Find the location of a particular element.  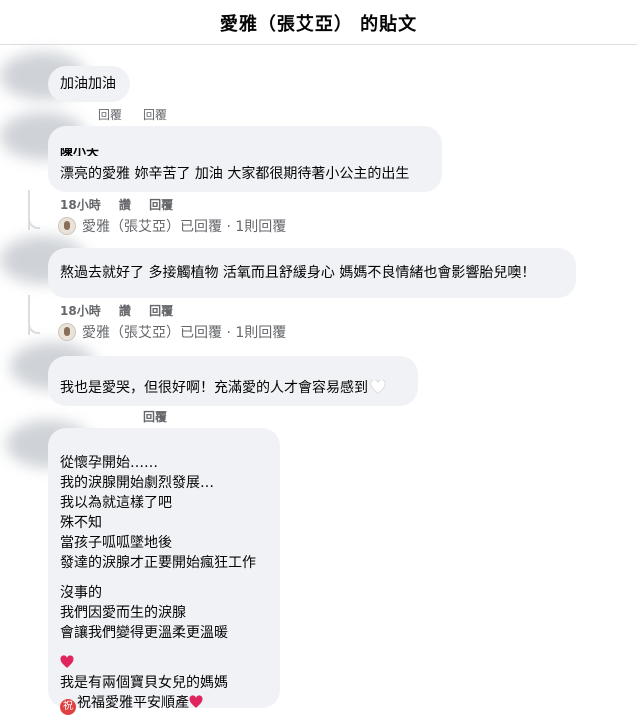

comment-line: 我們因愛而生的淚腺 is located at coordinates (123, 613).